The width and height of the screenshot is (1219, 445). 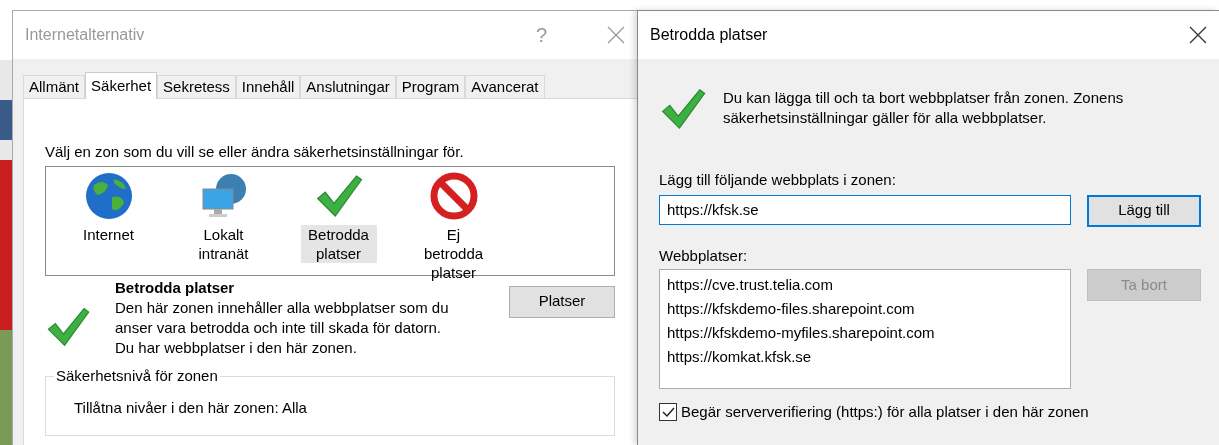 What do you see at coordinates (191, 407) in the screenshot?
I see `allowed-levels-text: Tillåtna nivåer i den här zonen: Alla` at bounding box center [191, 407].